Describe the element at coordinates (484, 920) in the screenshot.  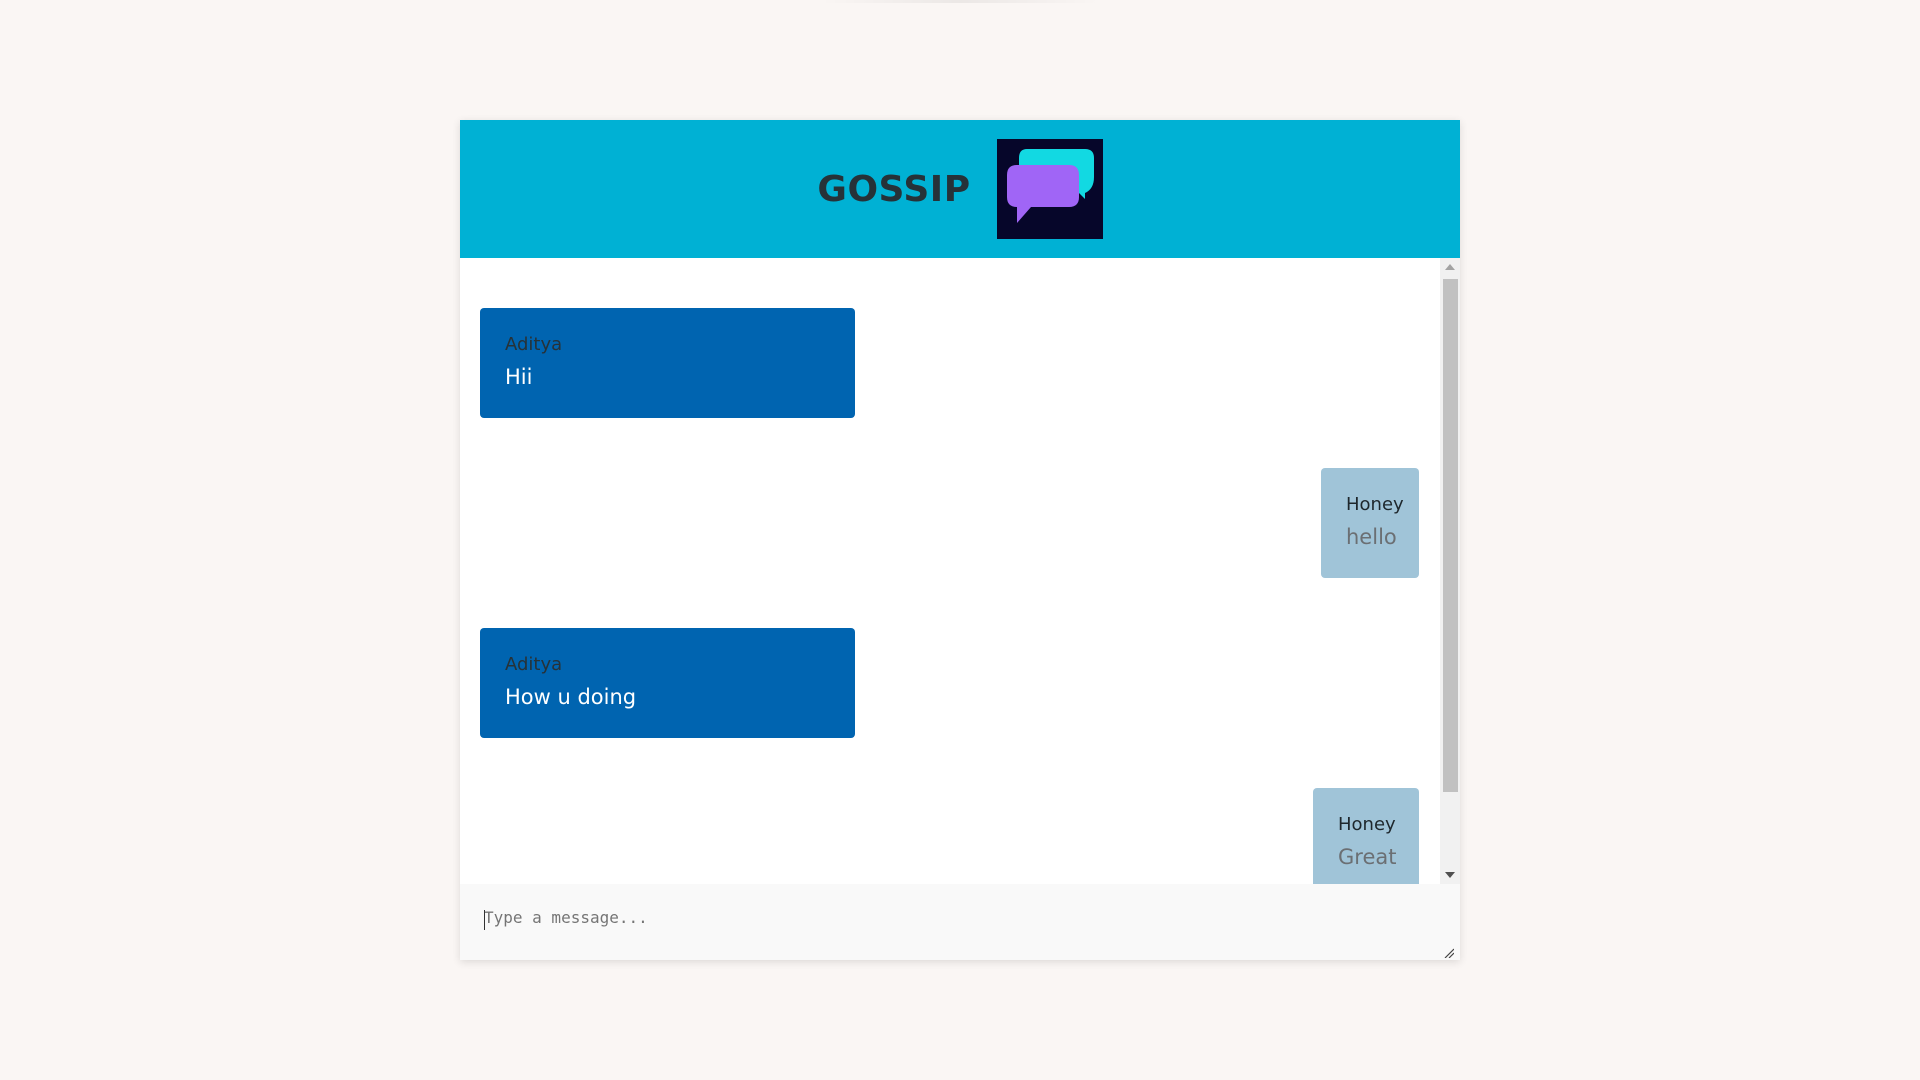
I see `text-cursor` at that location.